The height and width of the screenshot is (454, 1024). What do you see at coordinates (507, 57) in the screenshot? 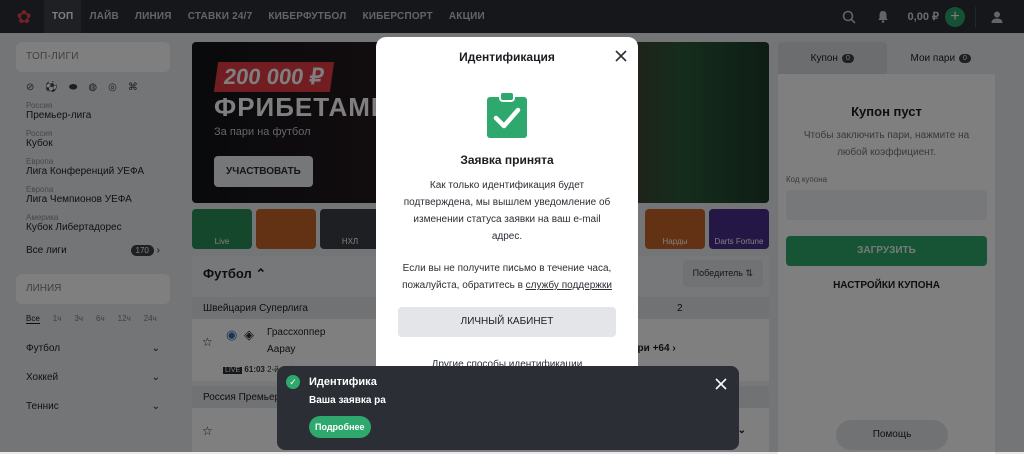
I see `modal-title: Идентификация` at bounding box center [507, 57].